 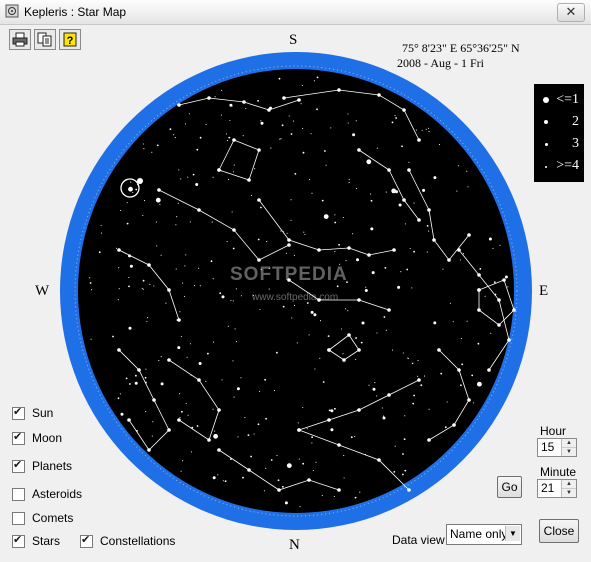 What do you see at coordinates (42, 465) in the screenshot?
I see `planets-checkbox: Planets` at bounding box center [42, 465].